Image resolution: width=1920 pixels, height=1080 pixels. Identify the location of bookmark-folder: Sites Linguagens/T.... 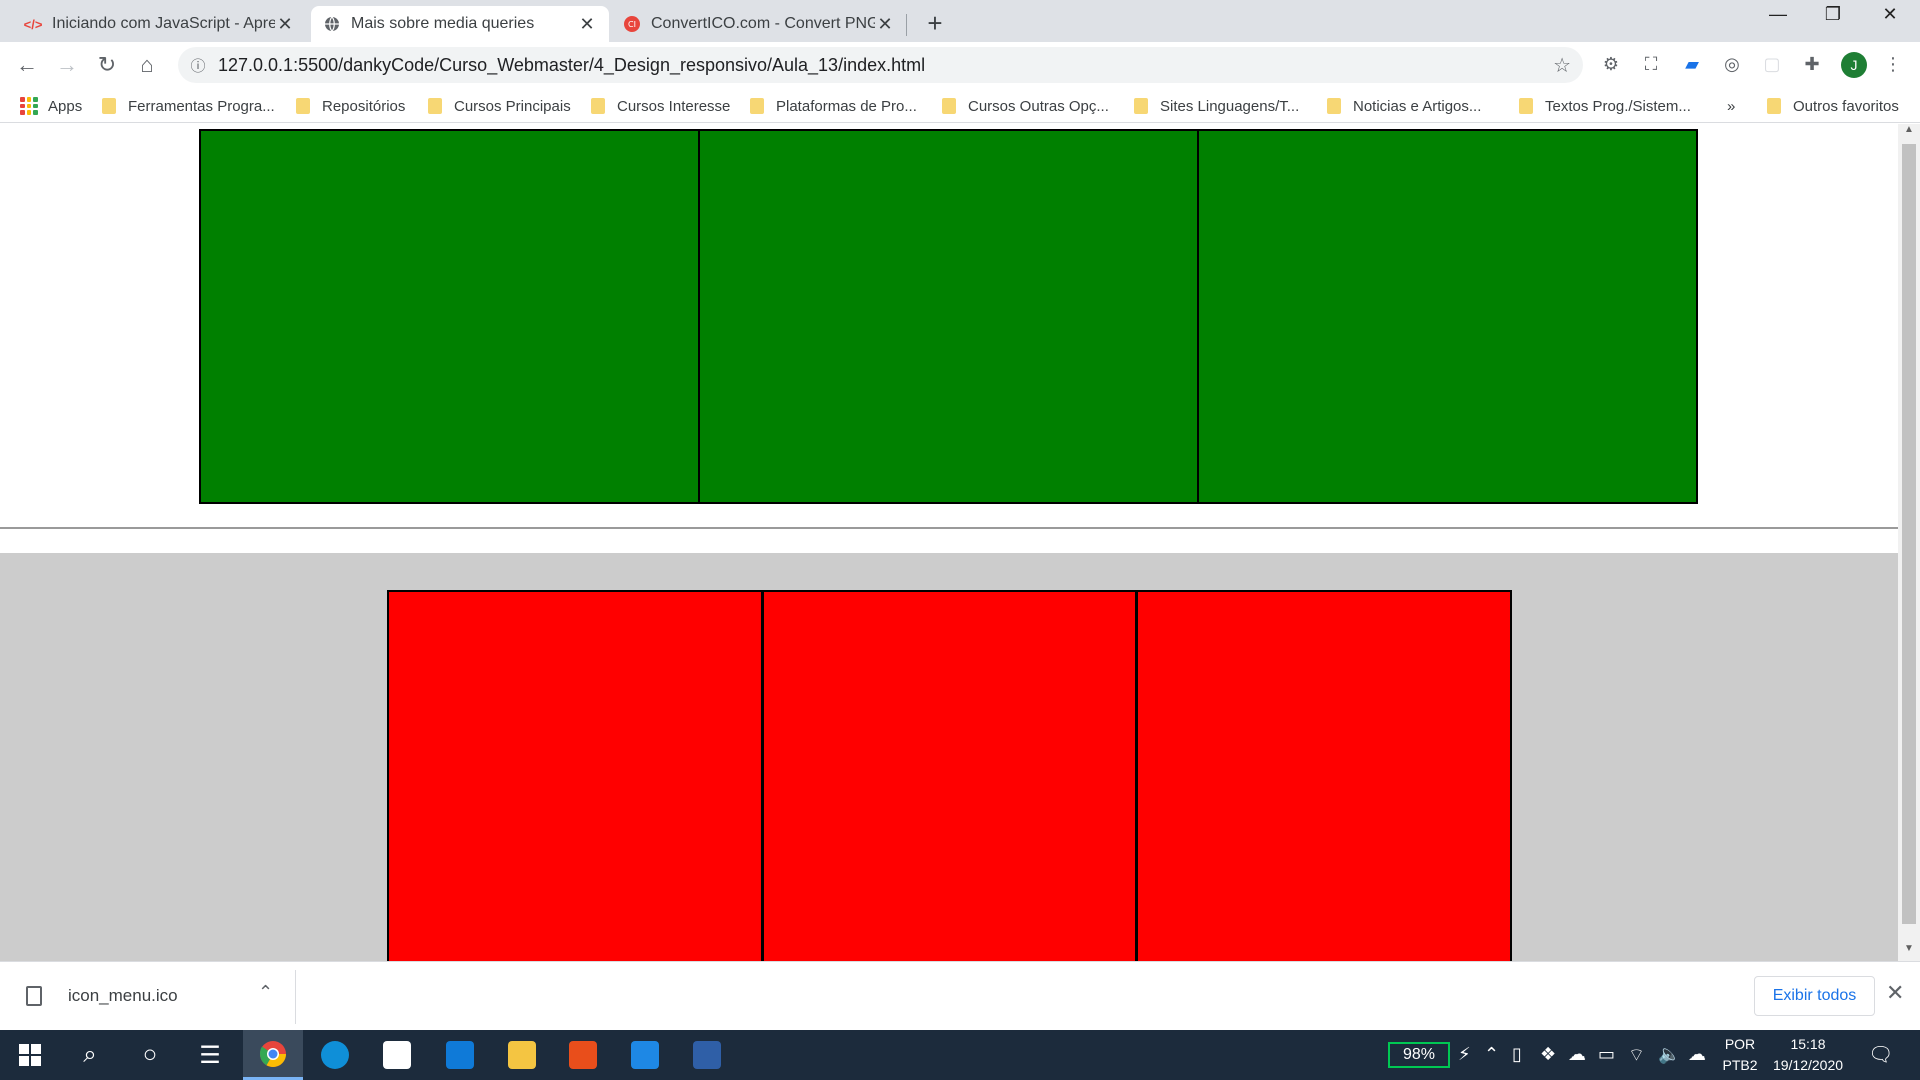
(1216, 106).